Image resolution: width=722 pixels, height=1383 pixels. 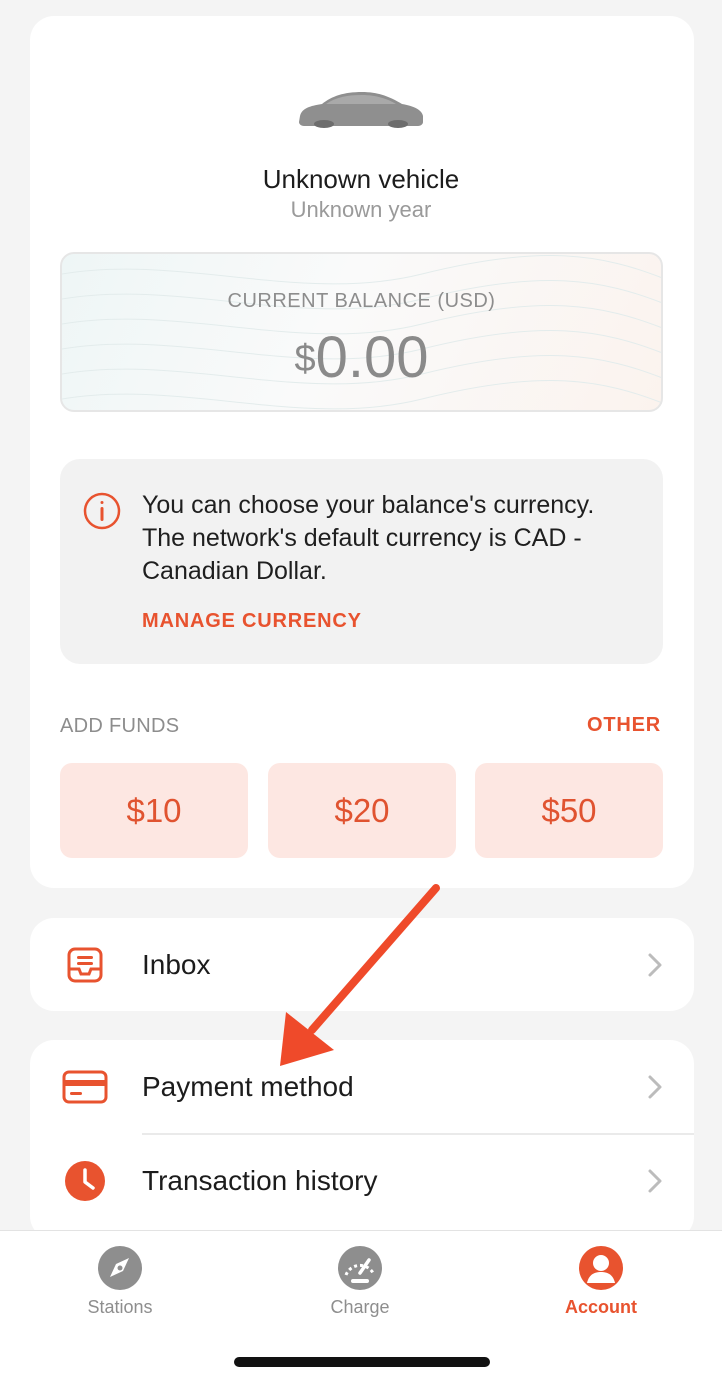 I want to click on manage-currency-link: MANAGE CURRENCY, so click(x=252, y=621).